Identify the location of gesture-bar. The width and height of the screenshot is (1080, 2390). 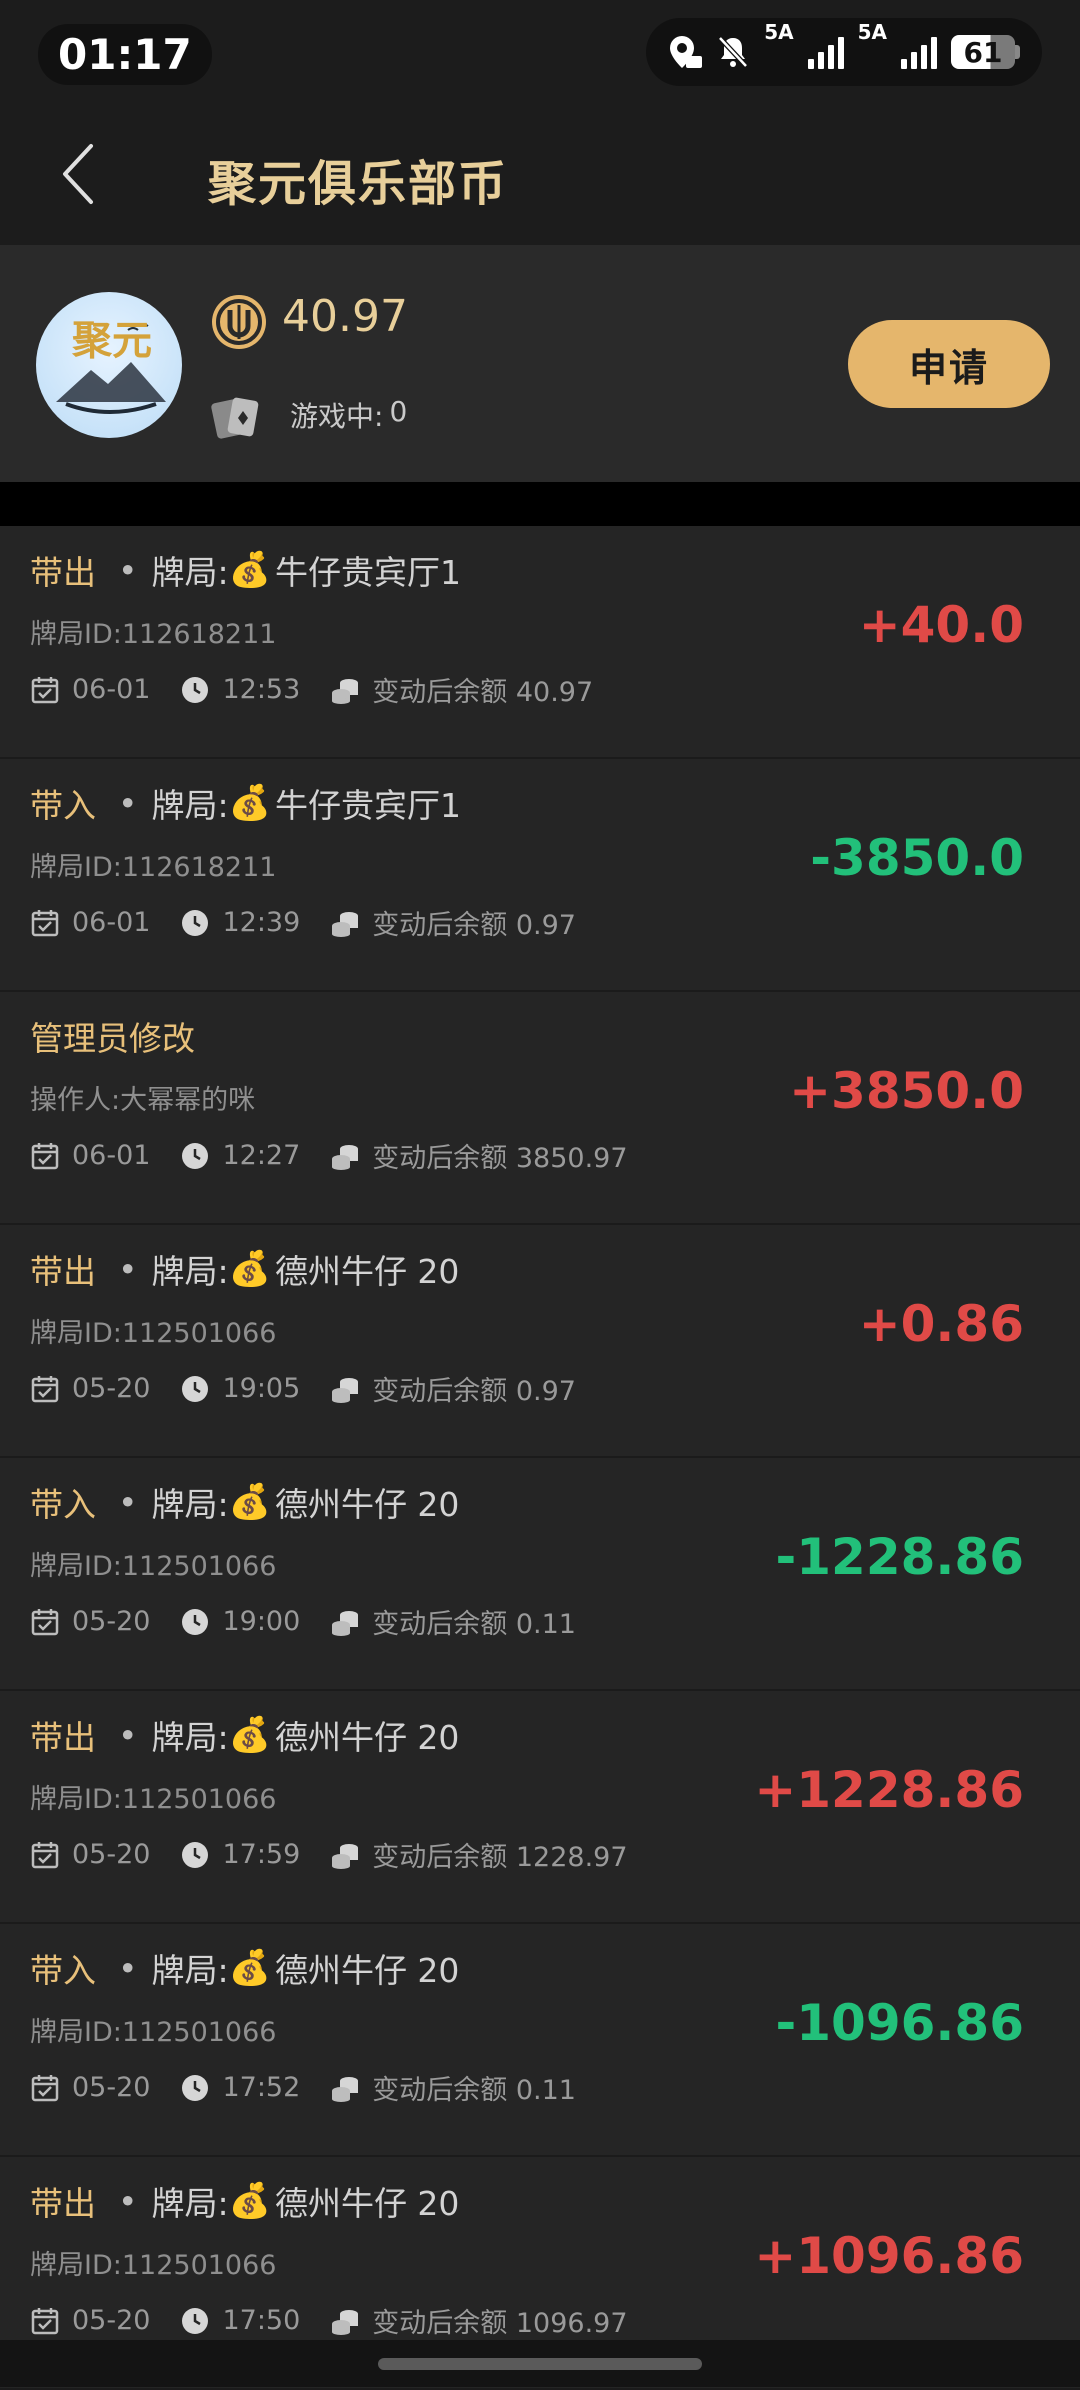
(540, 2363).